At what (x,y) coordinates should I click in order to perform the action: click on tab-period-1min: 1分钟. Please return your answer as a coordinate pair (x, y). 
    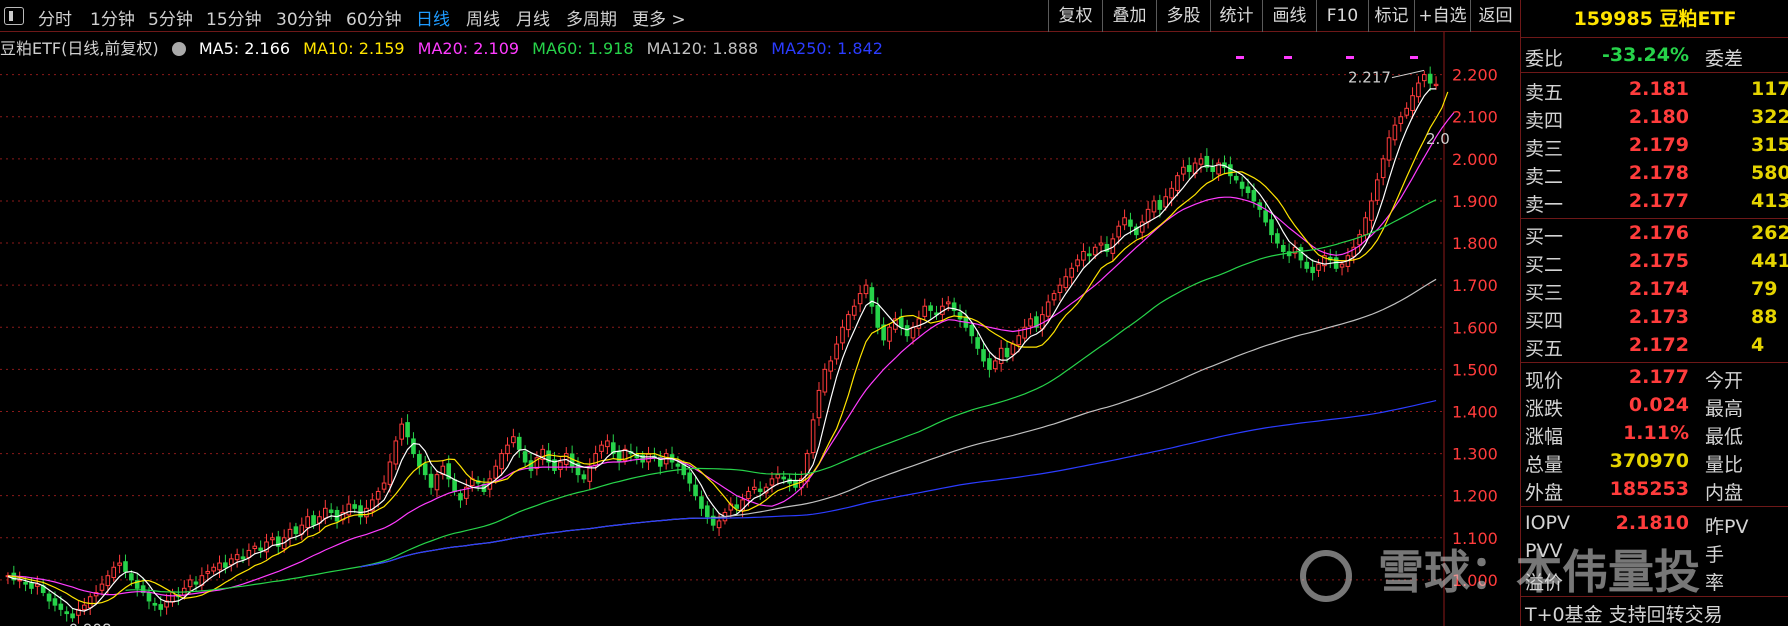
    Looking at the image, I should click on (112, 17).